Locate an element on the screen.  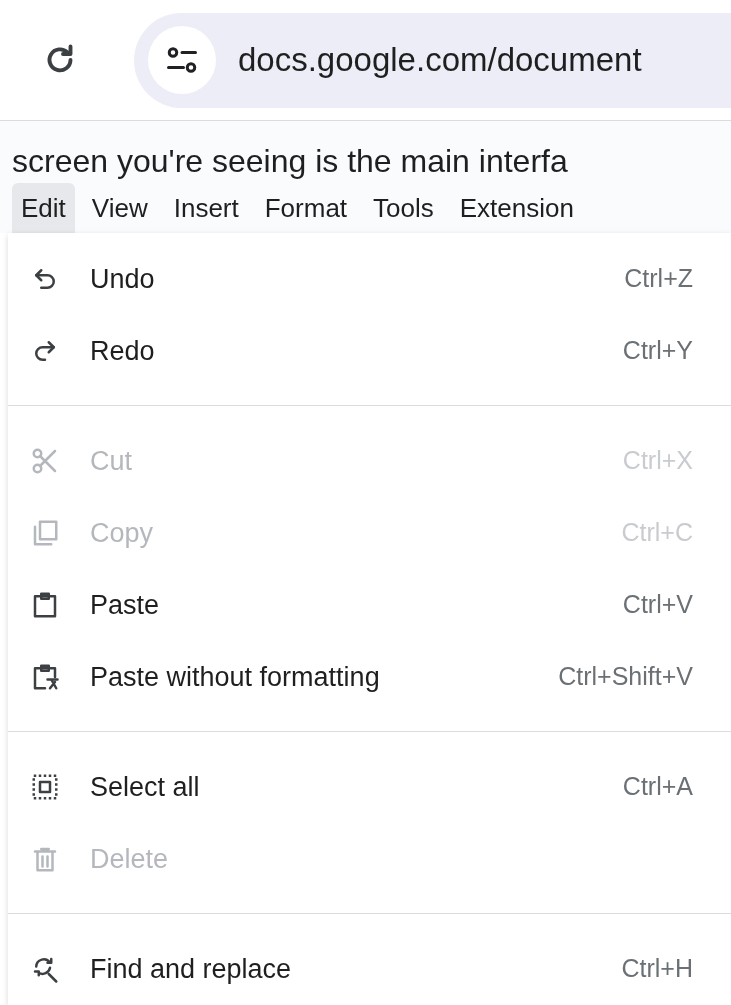
menu-item-label: Undo is located at coordinates (122, 279).